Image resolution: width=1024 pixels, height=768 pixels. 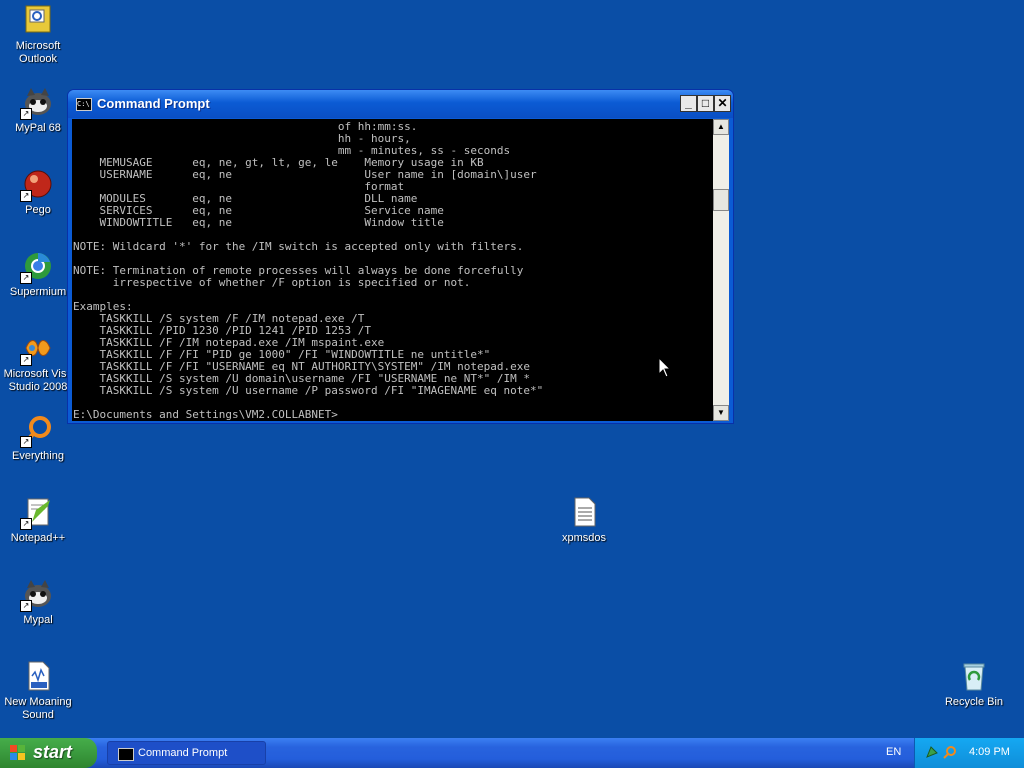 I want to click on cmd-app-icon: C:\, so click(x=84, y=104).